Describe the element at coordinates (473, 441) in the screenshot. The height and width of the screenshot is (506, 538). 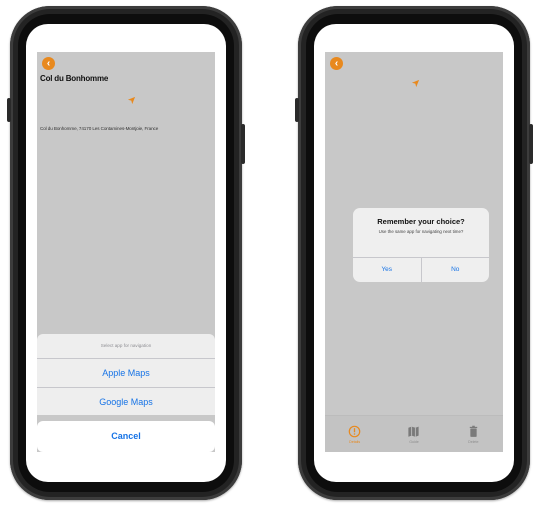
I see `tab-label: Delete` at that location.